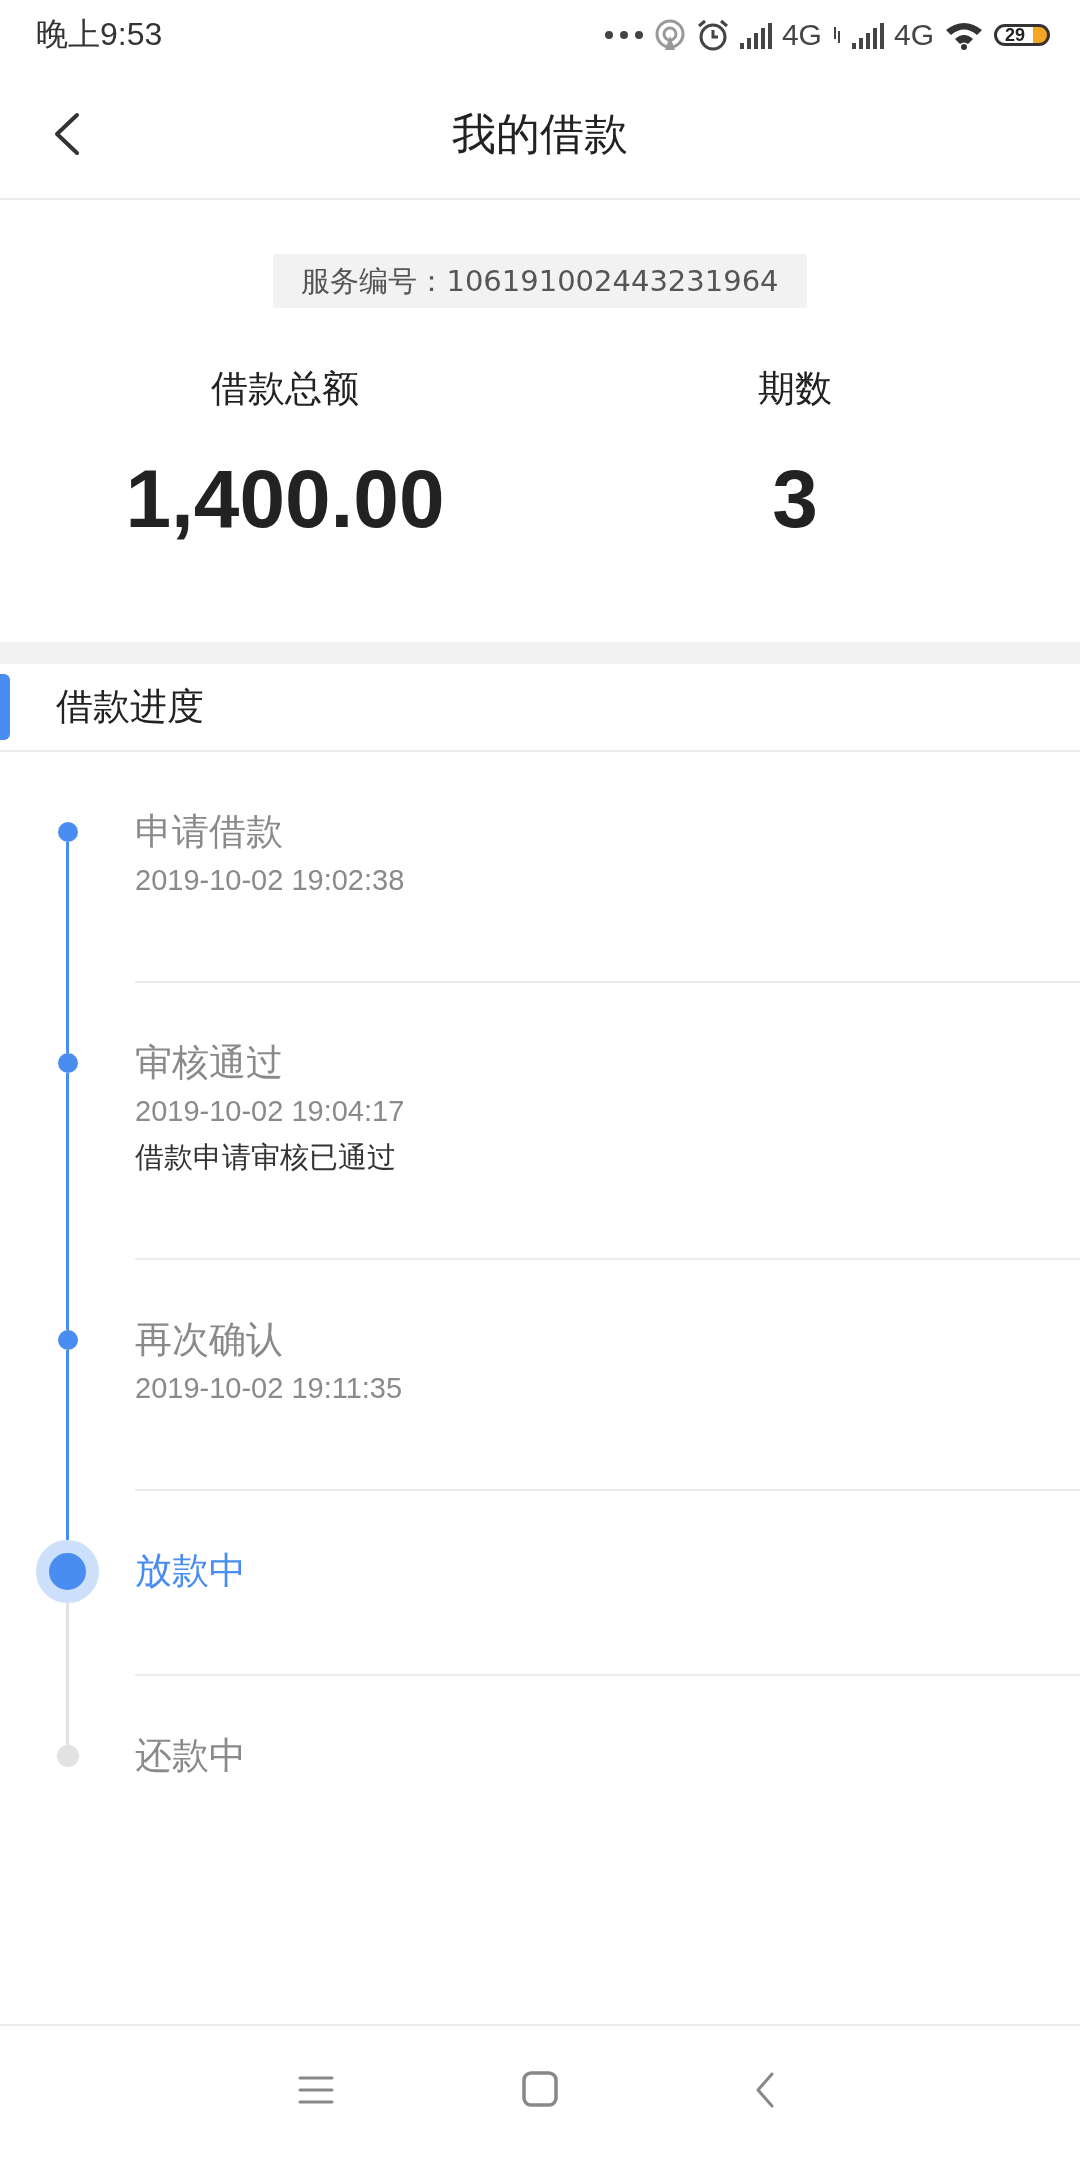 This screenshot has height=2160, width=1080. What do you see at coordinates (669, 35) in the screenshot?
I see `hotspot-icon` at bounding box center [669, 35].